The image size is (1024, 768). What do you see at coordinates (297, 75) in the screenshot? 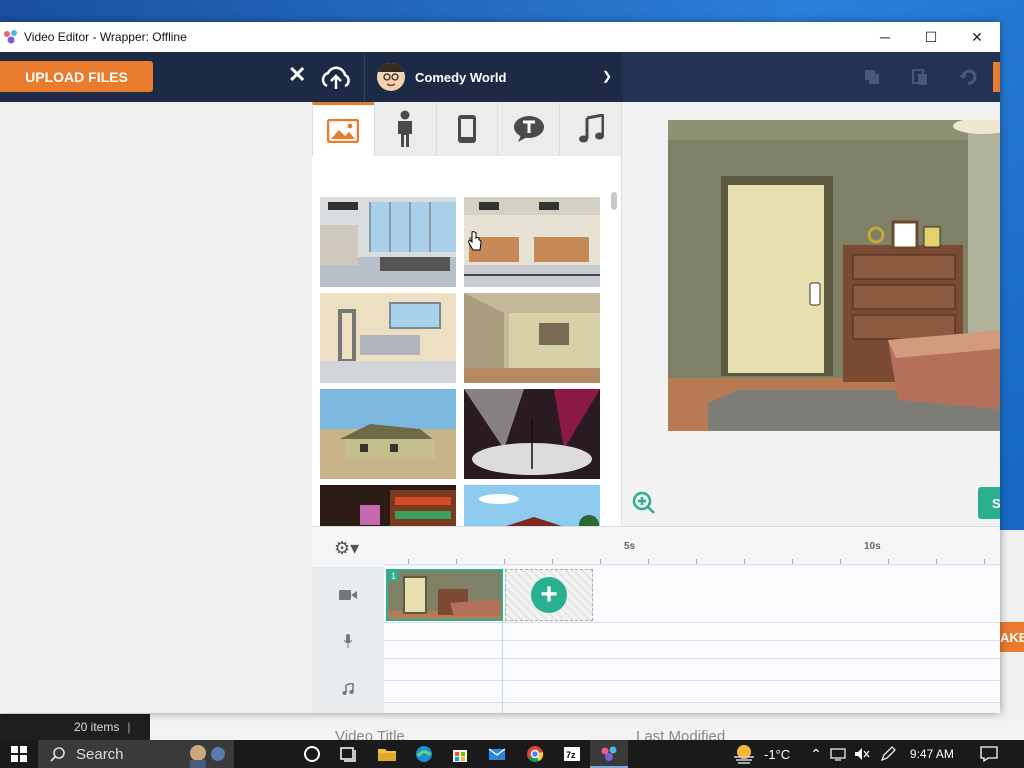
I see `close-panel-icon: ✕` at bounding box center [297, 75].